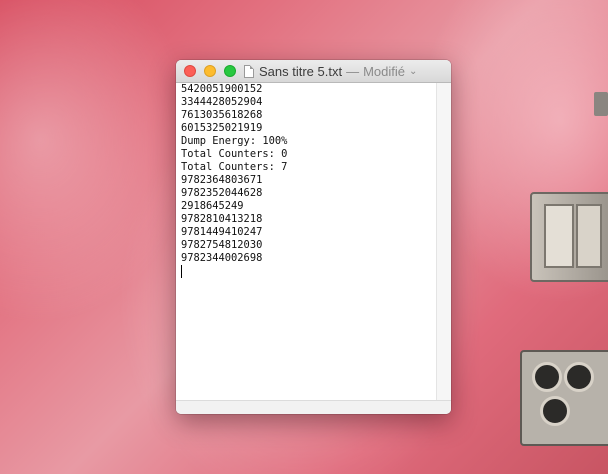 The image size is (608, 474). Describe the element at coordinates (313, 407) in the screenshot. I see `window-bottom-bar` at that location.